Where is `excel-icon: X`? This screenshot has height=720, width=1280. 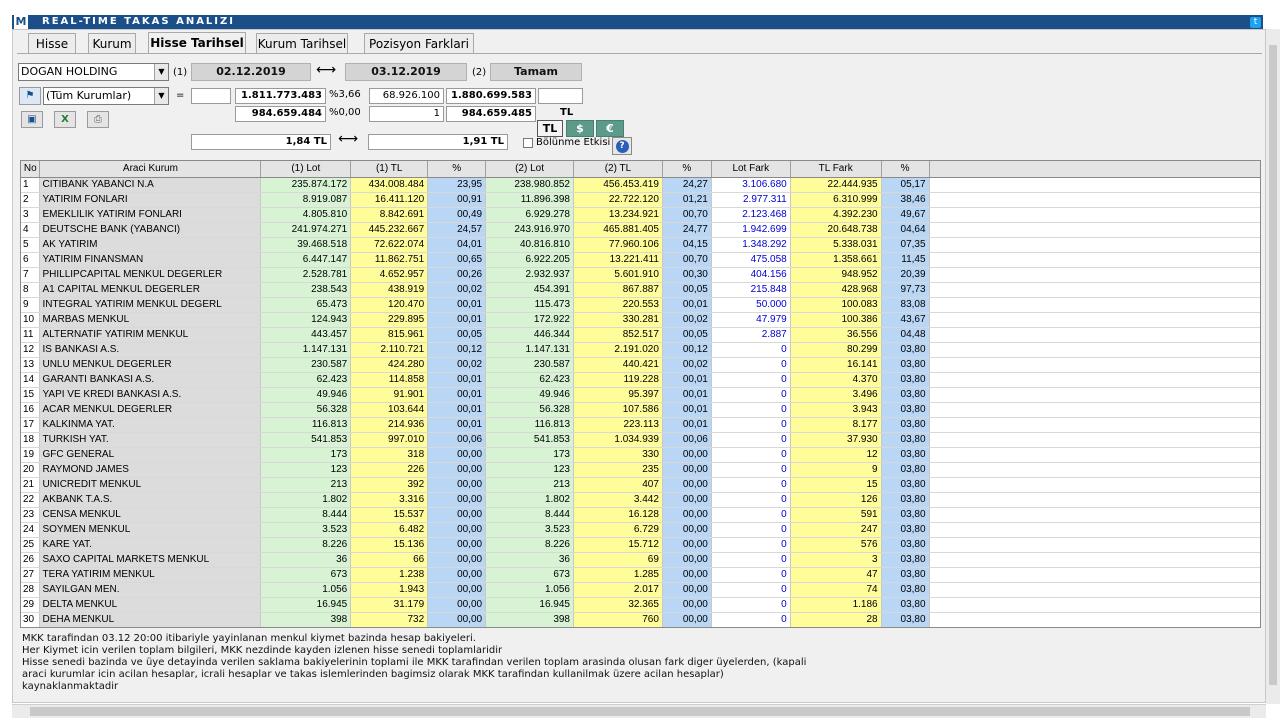 excel-icon: X is located at coordinates (65, 119).